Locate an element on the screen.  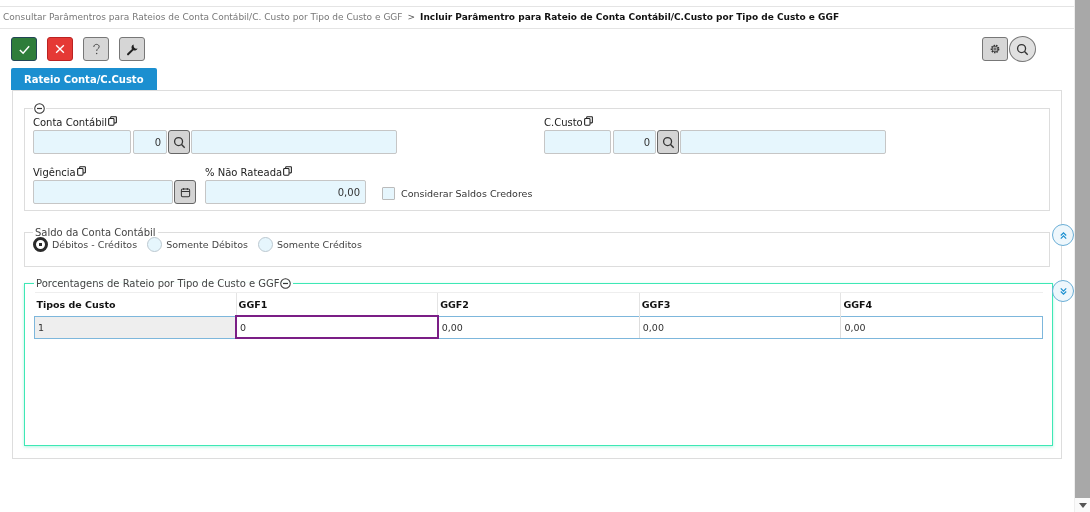
column-header: GGF2 is located at coordinates (538, 304).